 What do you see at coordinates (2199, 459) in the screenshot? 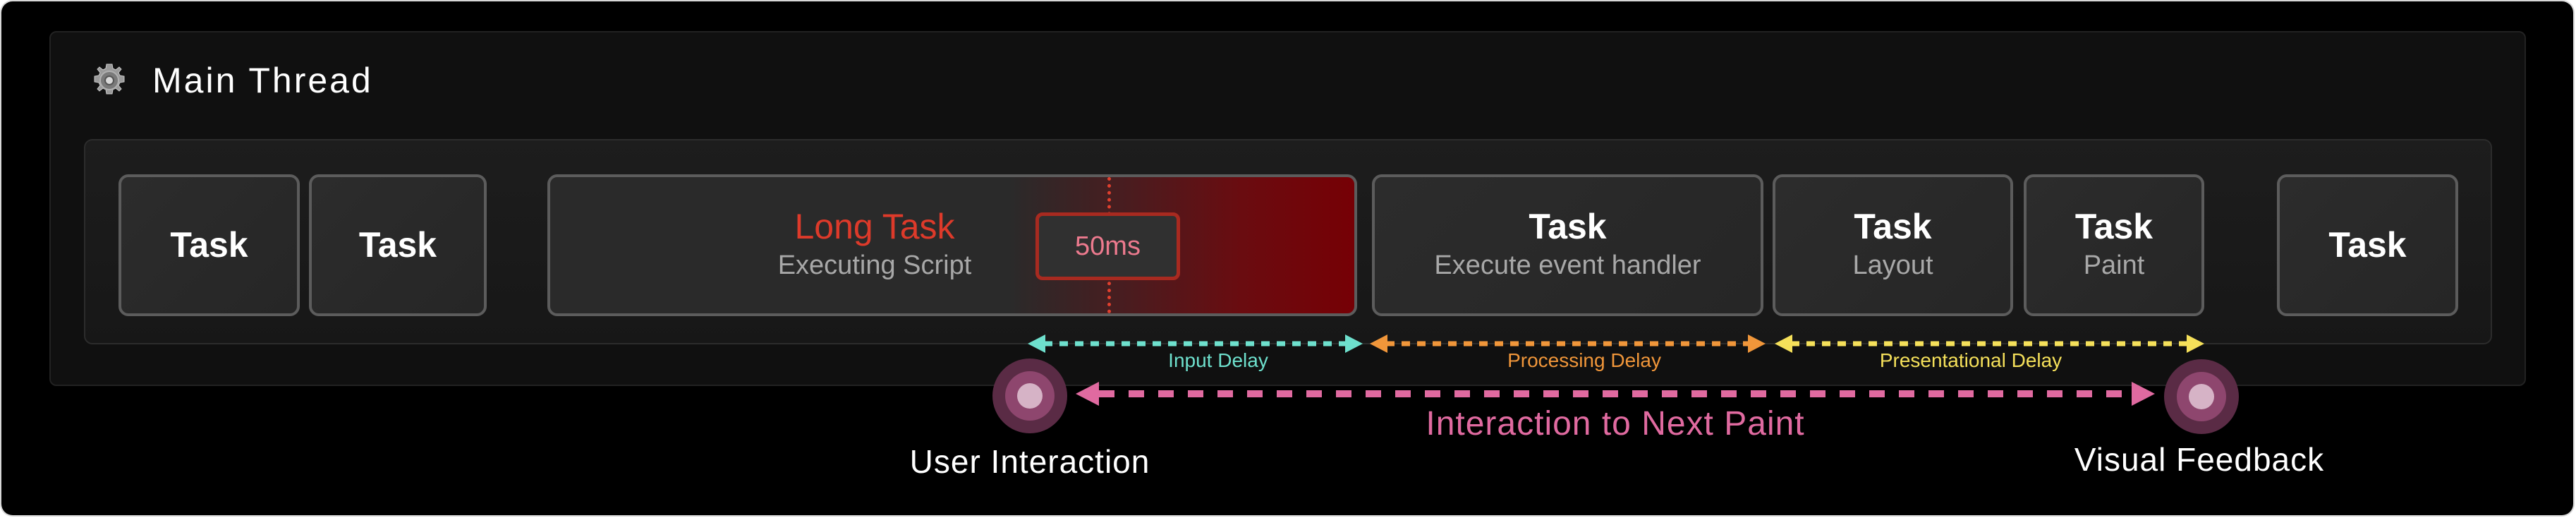
I see `visual-feedback-label: Visual Feedback` at bounding box center [2199, 459].